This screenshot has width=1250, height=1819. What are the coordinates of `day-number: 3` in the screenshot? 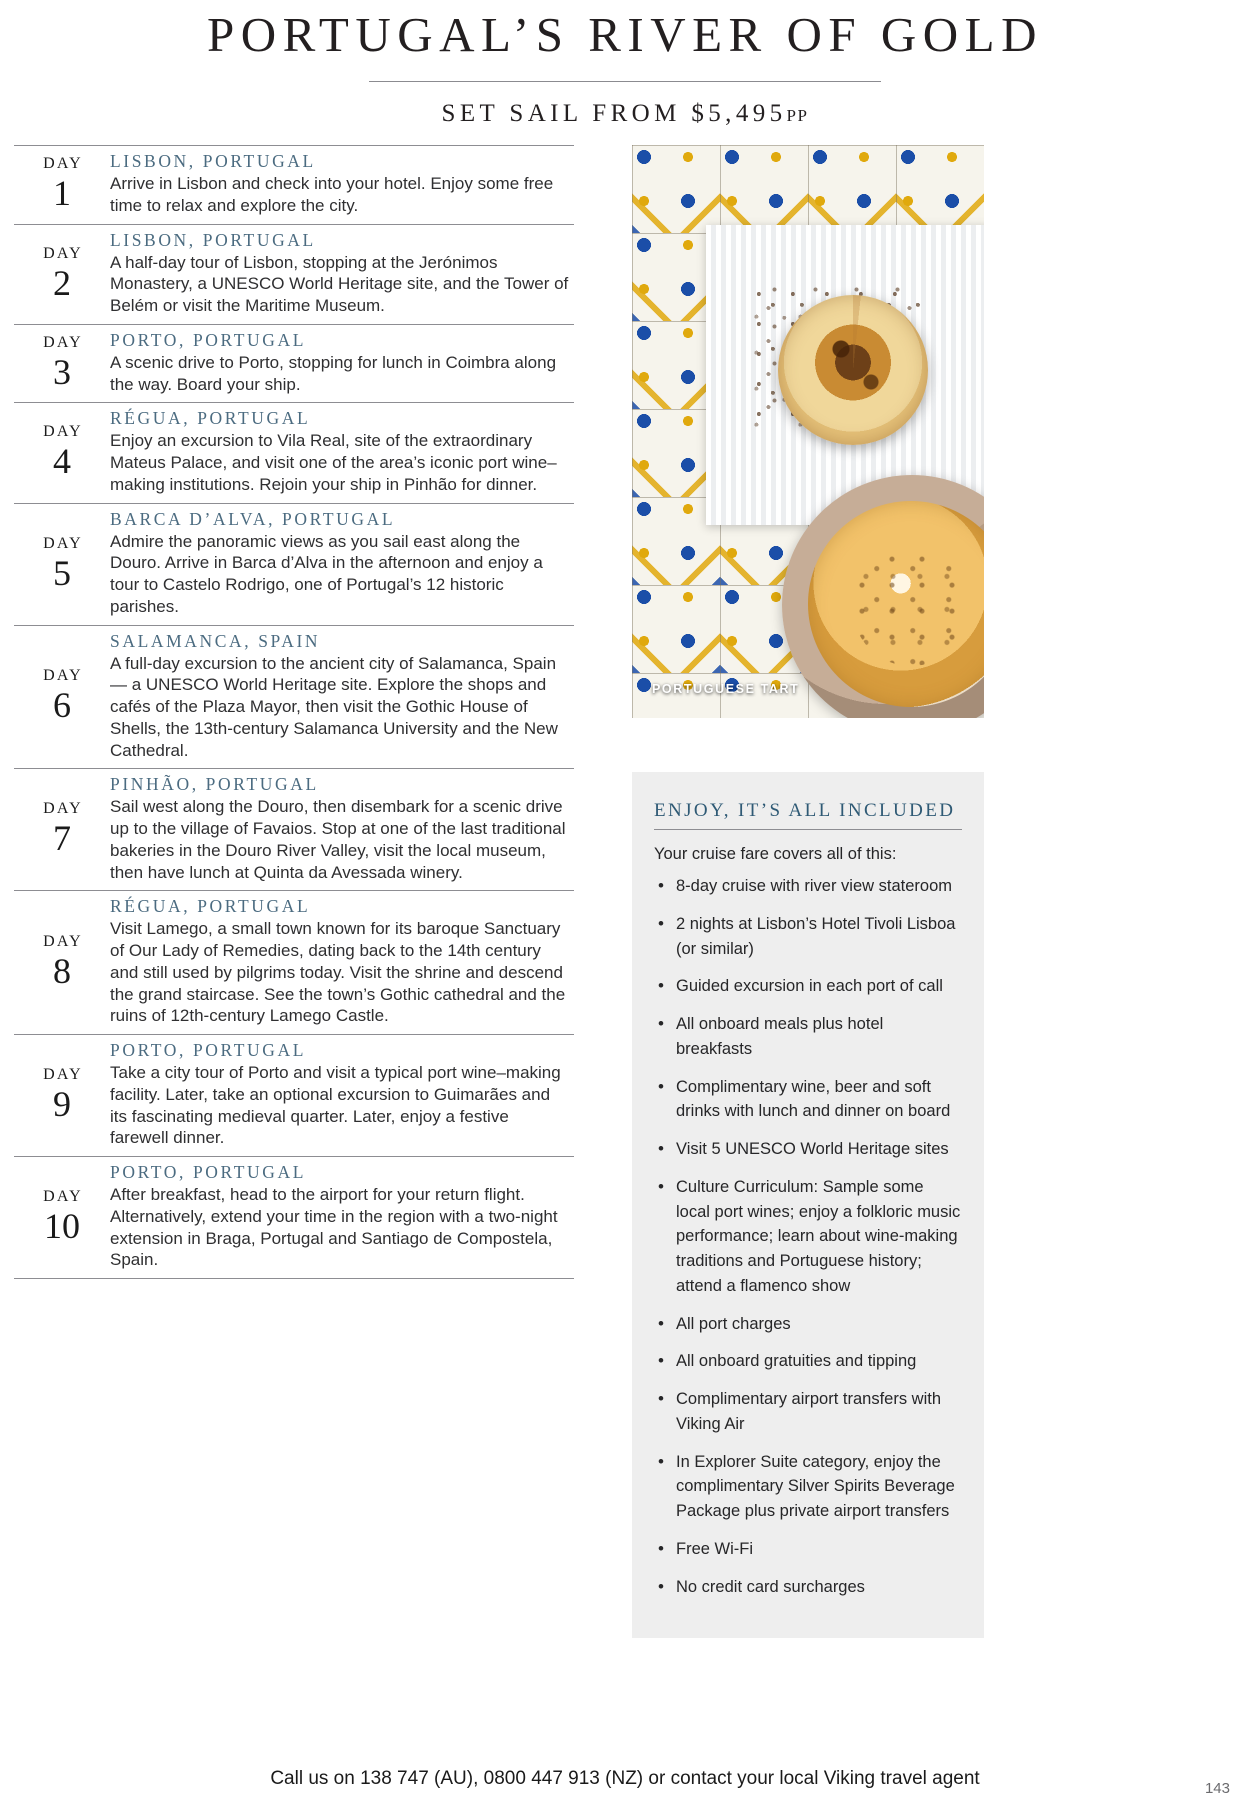 It's located at (62, 372).